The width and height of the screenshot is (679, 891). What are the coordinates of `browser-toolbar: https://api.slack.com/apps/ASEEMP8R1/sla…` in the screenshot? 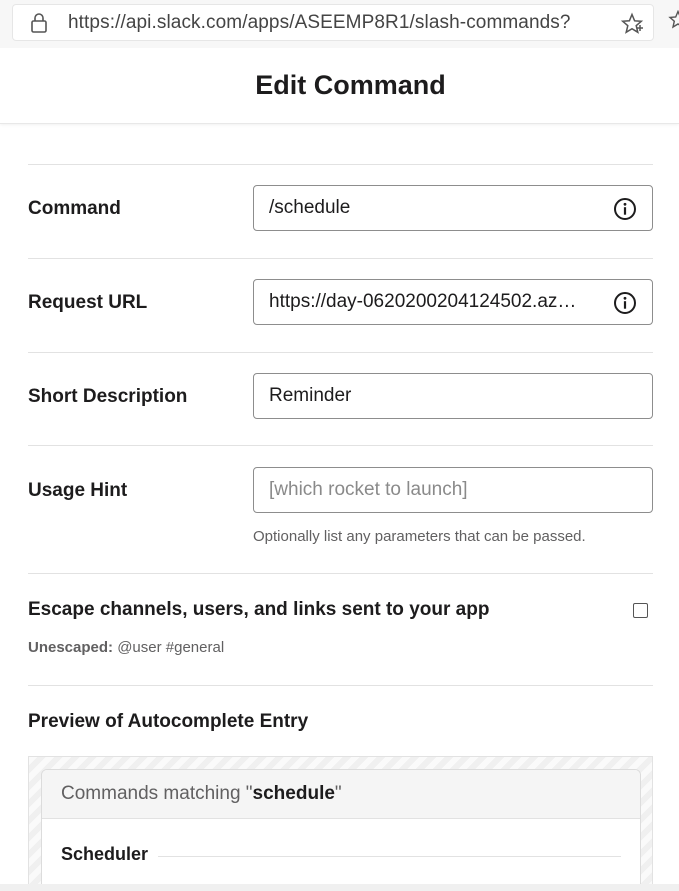 It's located at (339, 24).